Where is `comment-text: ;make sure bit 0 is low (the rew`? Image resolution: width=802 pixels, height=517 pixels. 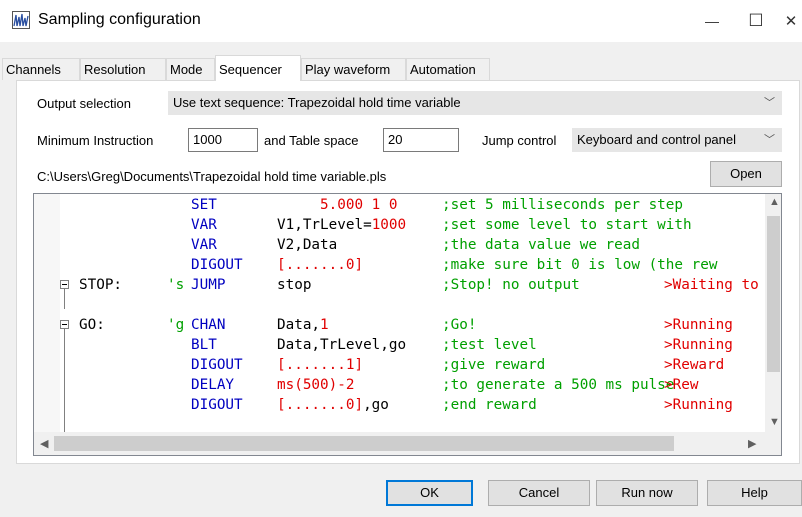
comment-text: ;make sure bit 0 is low (the rew is located at coordinates (580, 265).